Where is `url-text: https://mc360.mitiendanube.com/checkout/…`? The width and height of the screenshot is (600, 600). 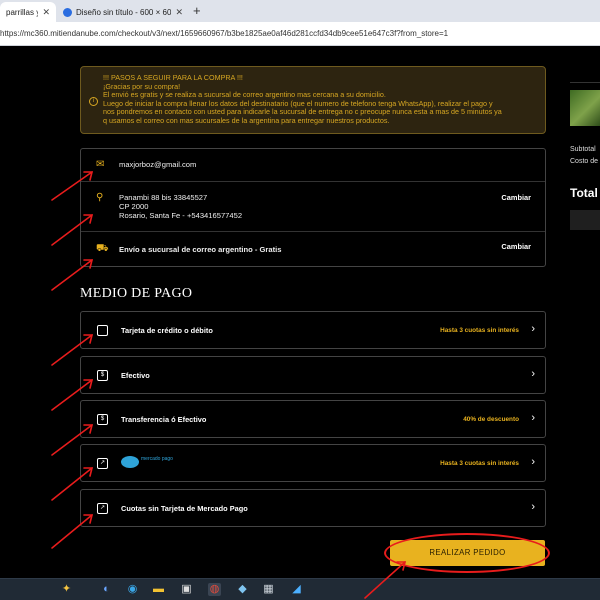
url-text: https://mc360.mitiendanube.com/checkout/… is located at coordinates (224, 33).